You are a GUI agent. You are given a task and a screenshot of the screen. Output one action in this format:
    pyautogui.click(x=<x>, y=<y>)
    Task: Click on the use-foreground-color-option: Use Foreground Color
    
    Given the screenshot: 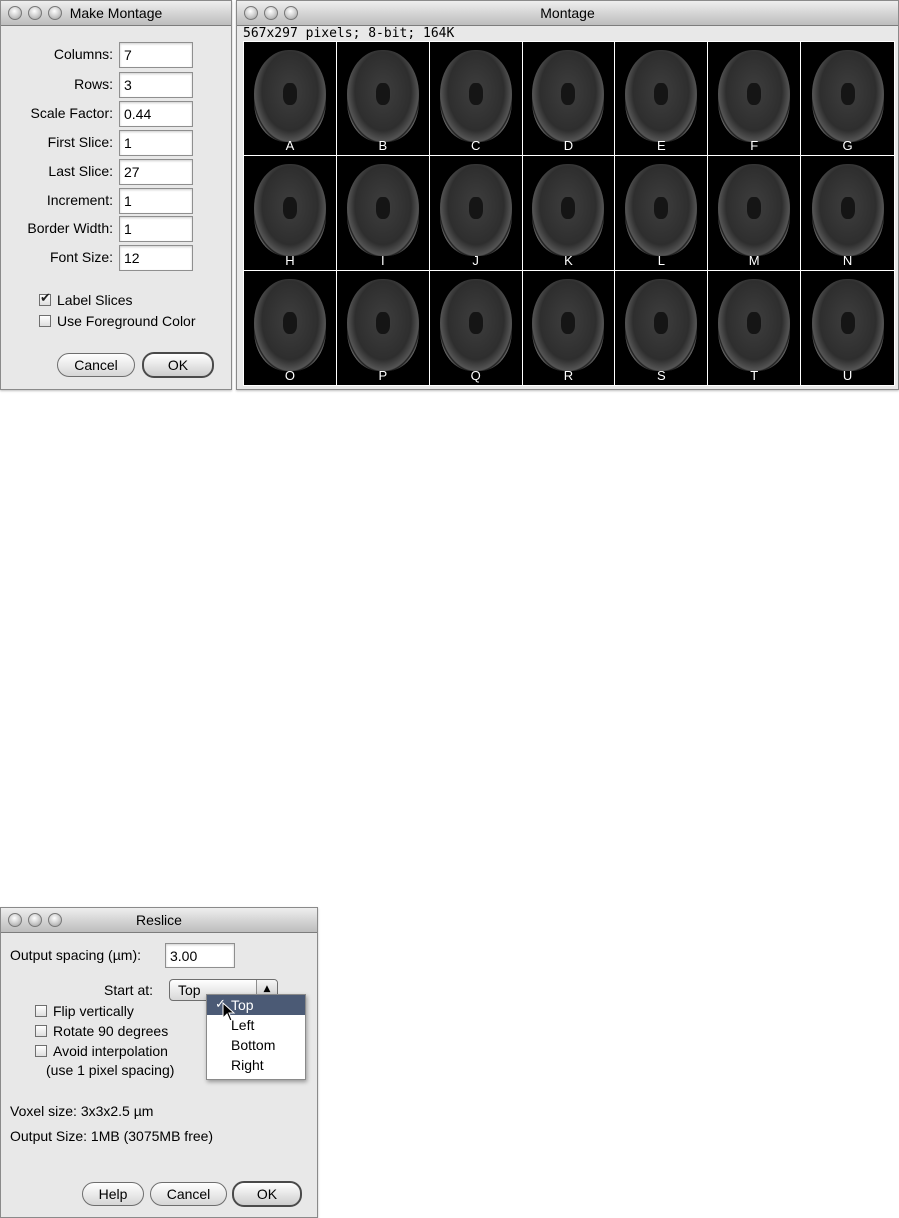 What is the action you would take?
    pyautogui.click(x=117, y=321)
    